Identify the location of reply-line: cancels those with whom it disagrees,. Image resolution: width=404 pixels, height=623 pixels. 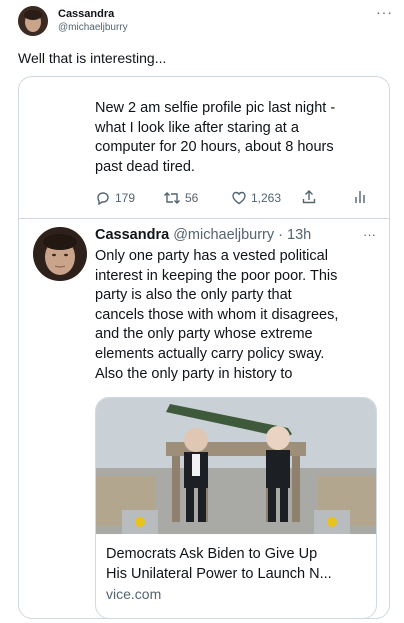
(217, 314).